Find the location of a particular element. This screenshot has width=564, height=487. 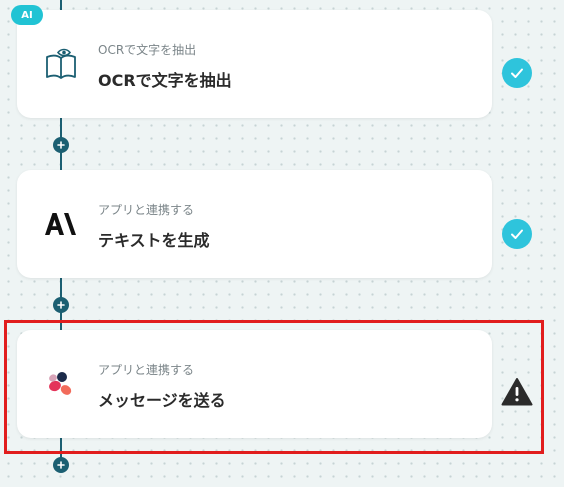

warning-icon is located at coordinates (517, 392).